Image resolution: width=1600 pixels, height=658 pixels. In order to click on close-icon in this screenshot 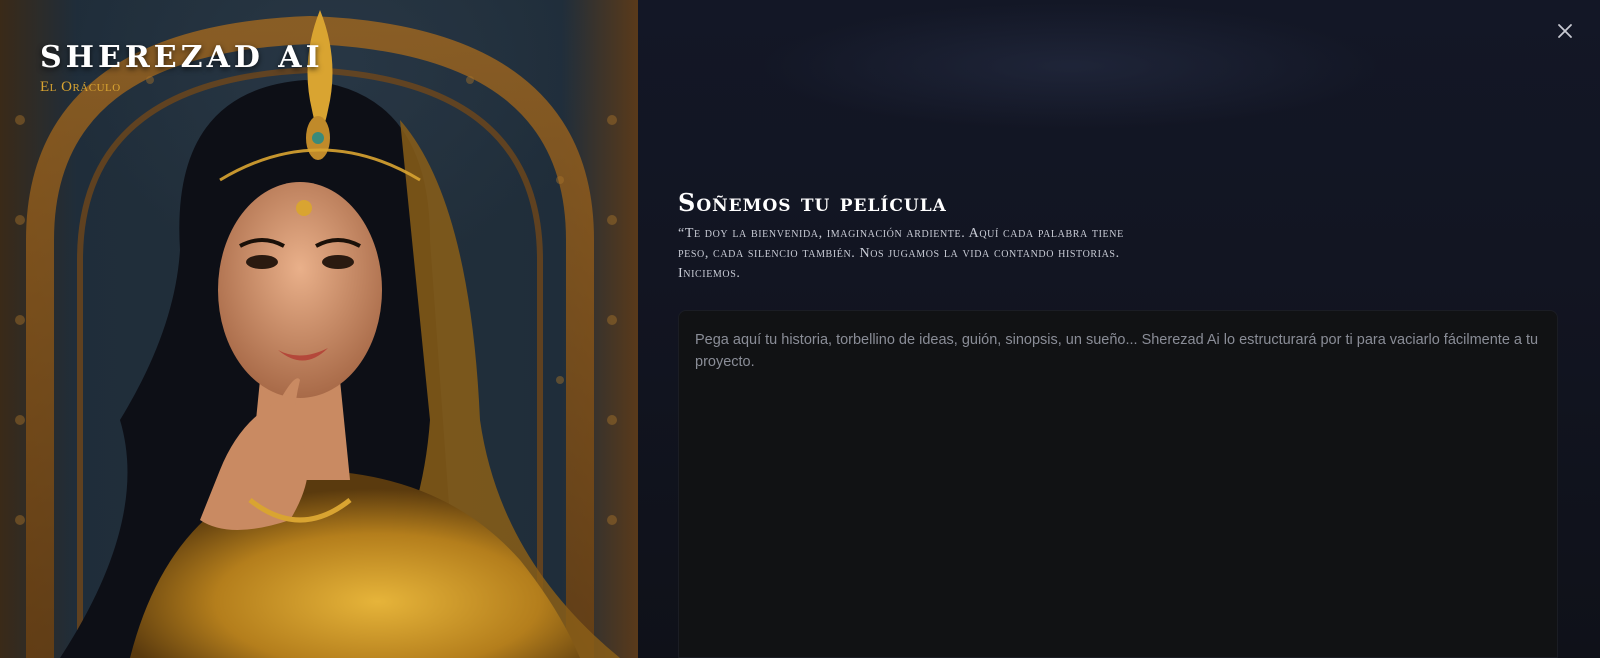, I will do `click(1565, 31)`.